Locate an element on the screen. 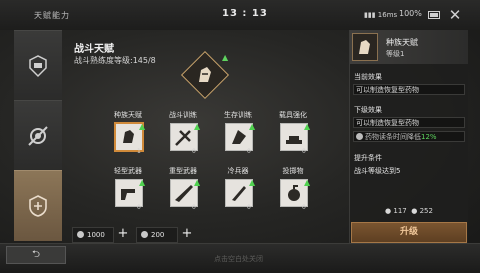 Image resolution: width=480 pixels, height=273 pixels. skill-melee-weapons: 冷兵器 ▲ 0 is located at coordinates (238, 194).